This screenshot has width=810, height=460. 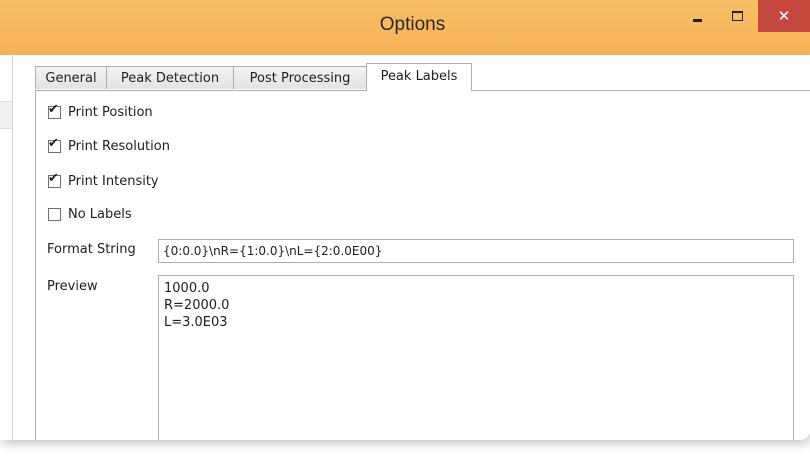 I want to click on print-resolution-label: Print Resolution, so click(x=119, y=146).